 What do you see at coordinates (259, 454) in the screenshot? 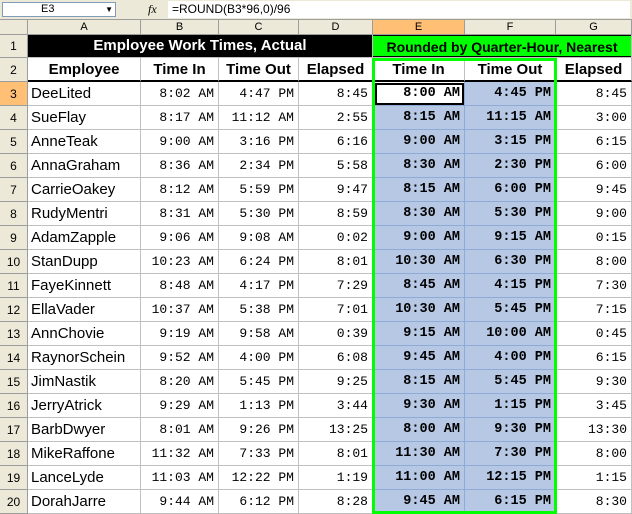
I see `time-out-cell: 7:33 PM` at bounding box center [259, 454].